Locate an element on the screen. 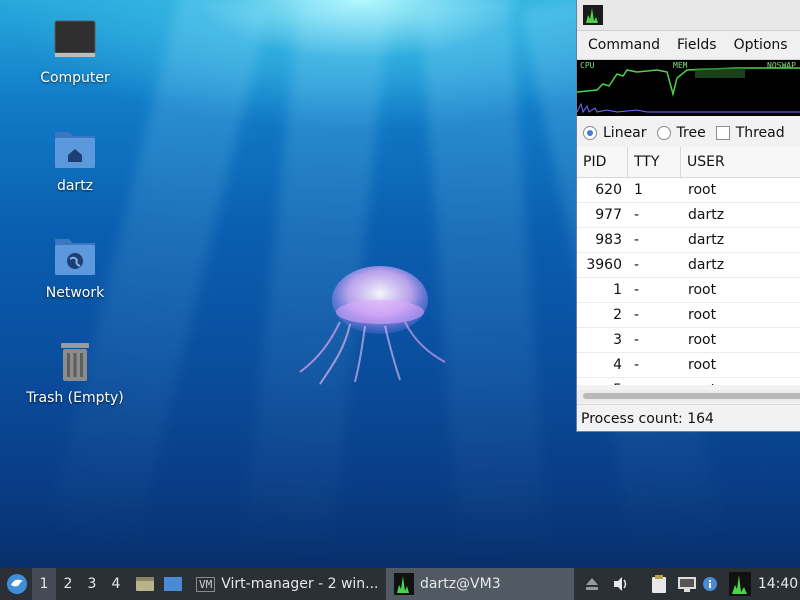 This screenshot has height=600, width=800. column-header-tty: TTY is located at coordinates (654, 162).